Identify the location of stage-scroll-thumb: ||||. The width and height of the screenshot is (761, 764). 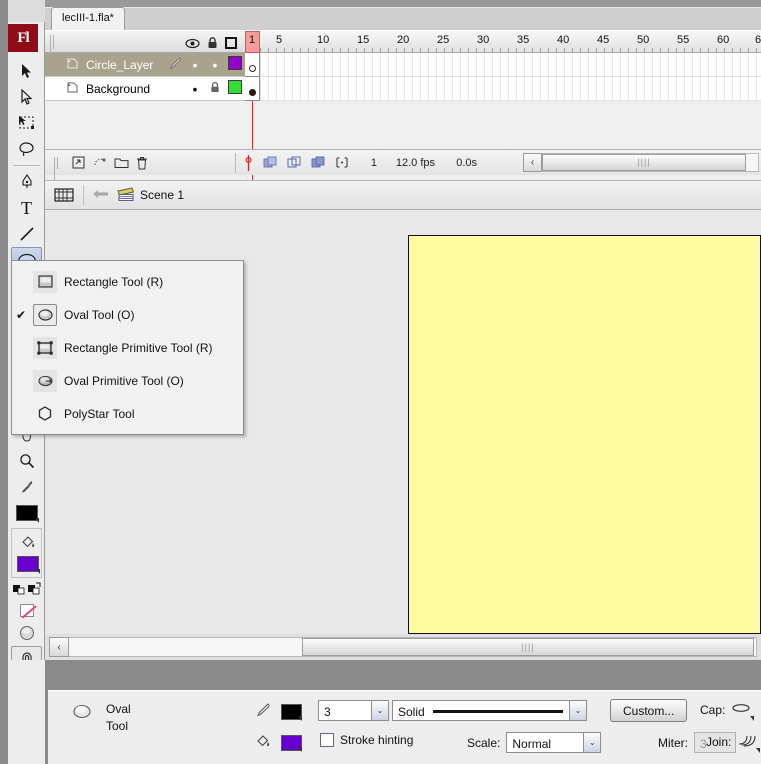
(528, 647).